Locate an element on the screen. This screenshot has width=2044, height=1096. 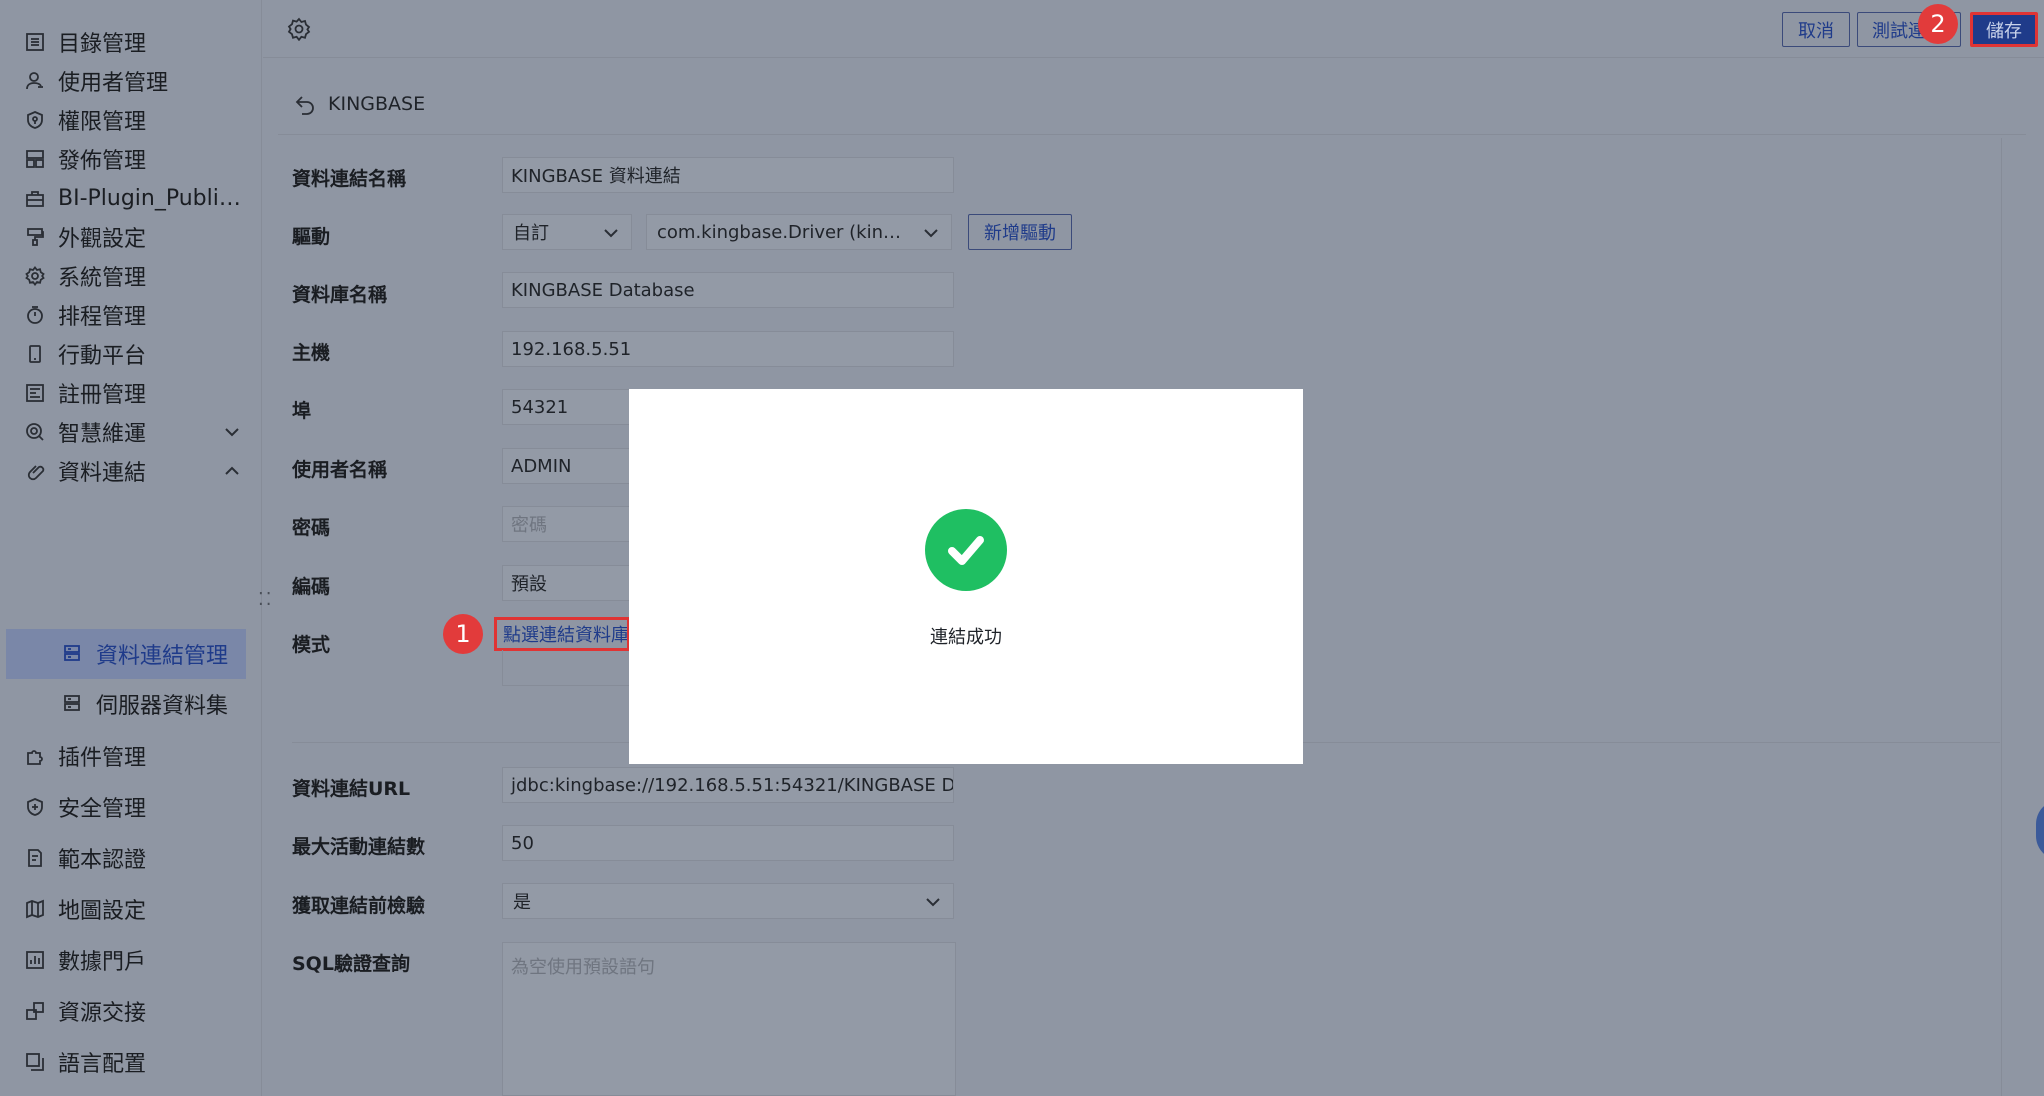
header-divider is located at coordinates (1152, 134).